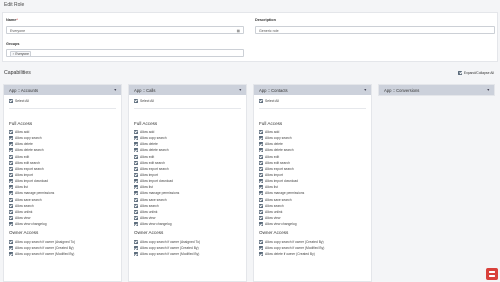  What do you see at coordinates (279, 168) in the screenshot?
I see `permission-label: Allow export search` at bounding box center [279, 168].